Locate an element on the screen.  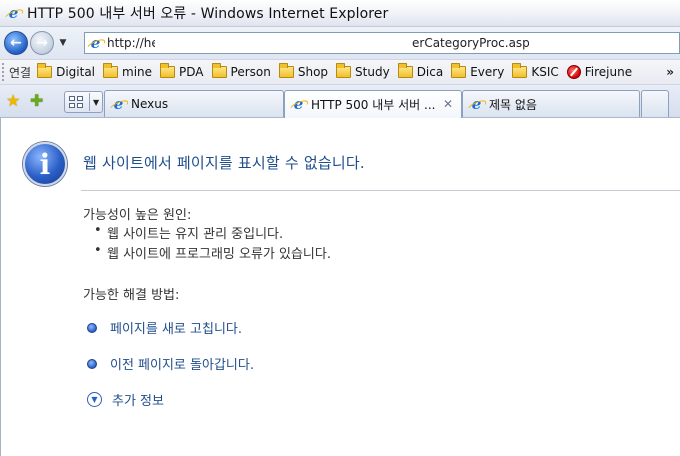
link-person: Person is located at coordinates (241, 71).